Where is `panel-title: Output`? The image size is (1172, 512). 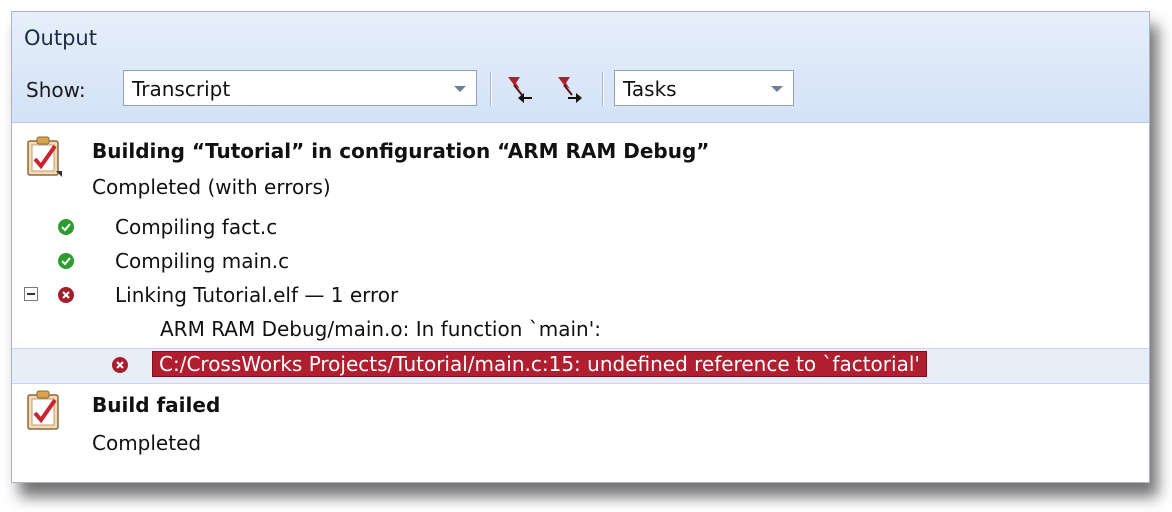 panel-title: Output is located at coordinates (60, 38).